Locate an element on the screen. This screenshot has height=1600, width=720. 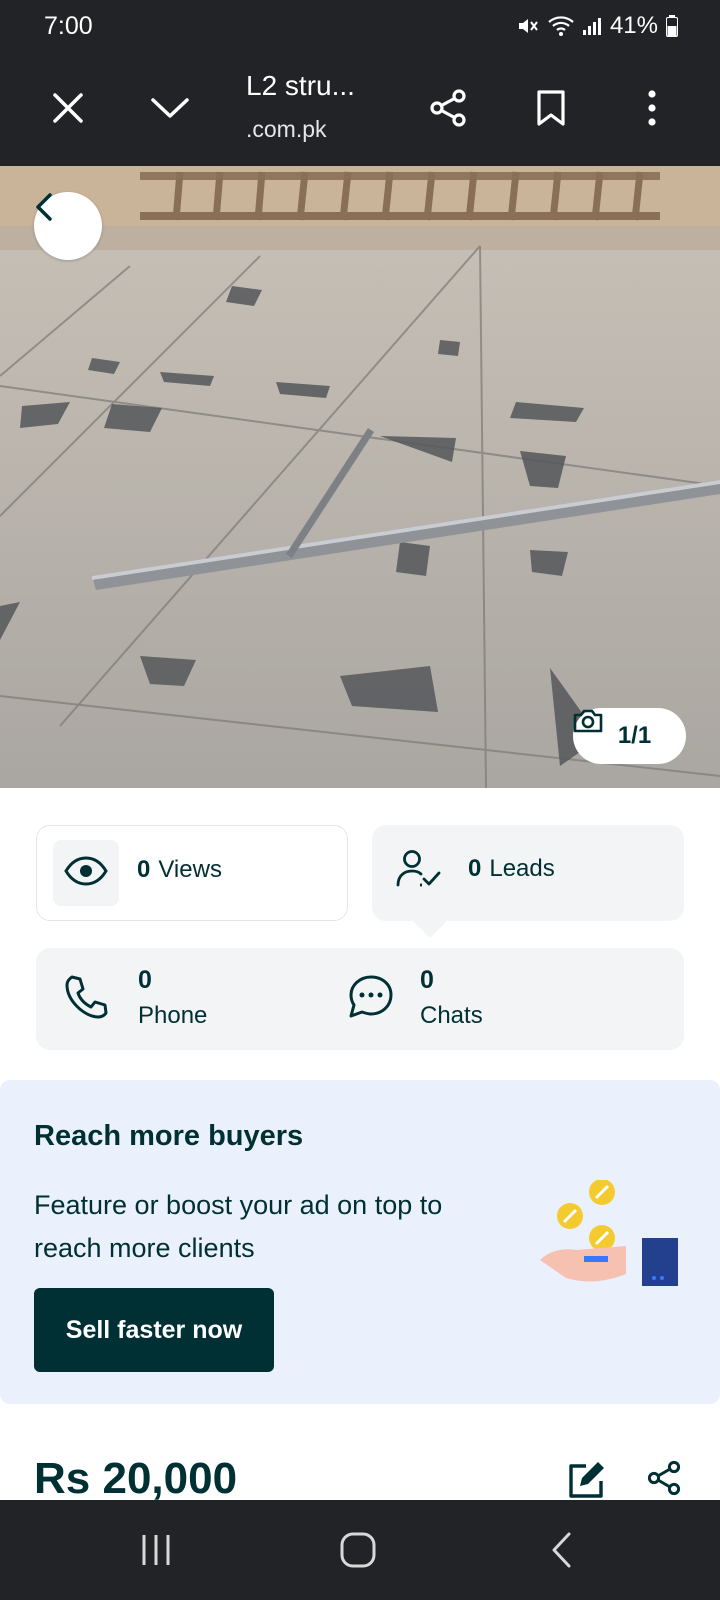
phone-value: 0 is located at coordinates (145, 980).